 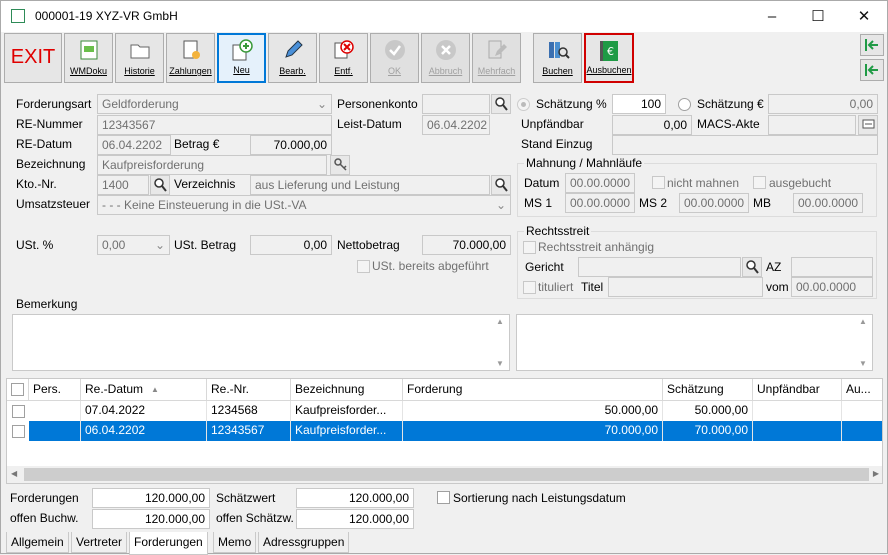 I want to click on kto-nr-input: 1400, so click(x=123, y=185).